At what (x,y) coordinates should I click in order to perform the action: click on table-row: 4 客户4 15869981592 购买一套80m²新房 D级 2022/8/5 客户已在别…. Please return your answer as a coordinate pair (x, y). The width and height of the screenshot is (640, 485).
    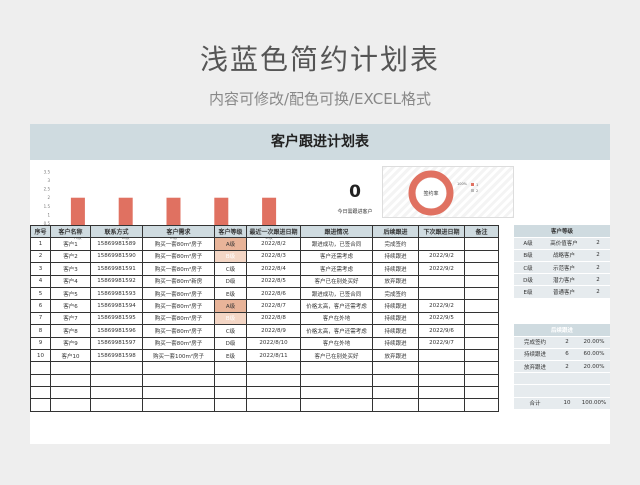
    Looking at the image, I should click on (264, 281).